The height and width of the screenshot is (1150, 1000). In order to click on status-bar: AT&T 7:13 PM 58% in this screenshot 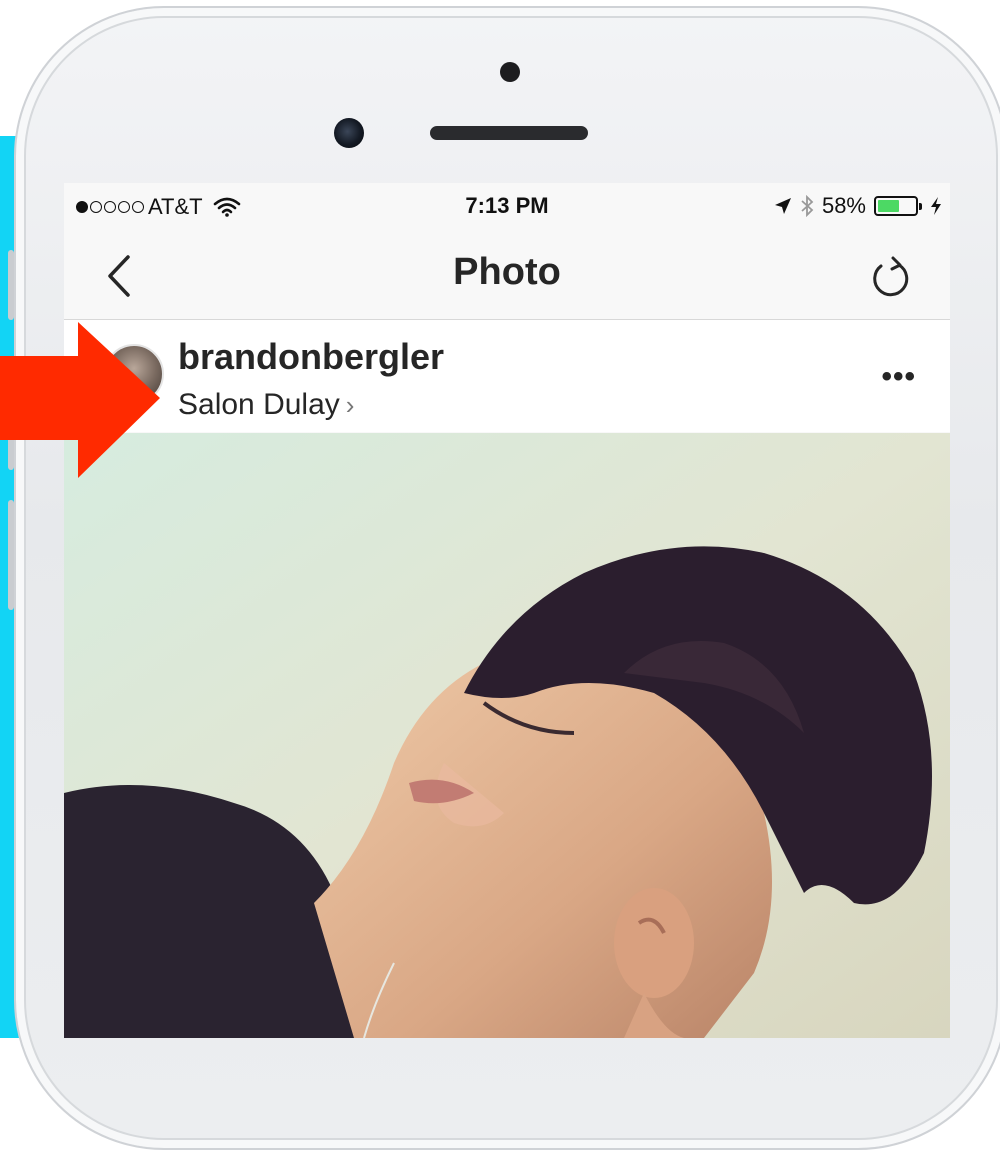, I will do `click(507, 208)`.